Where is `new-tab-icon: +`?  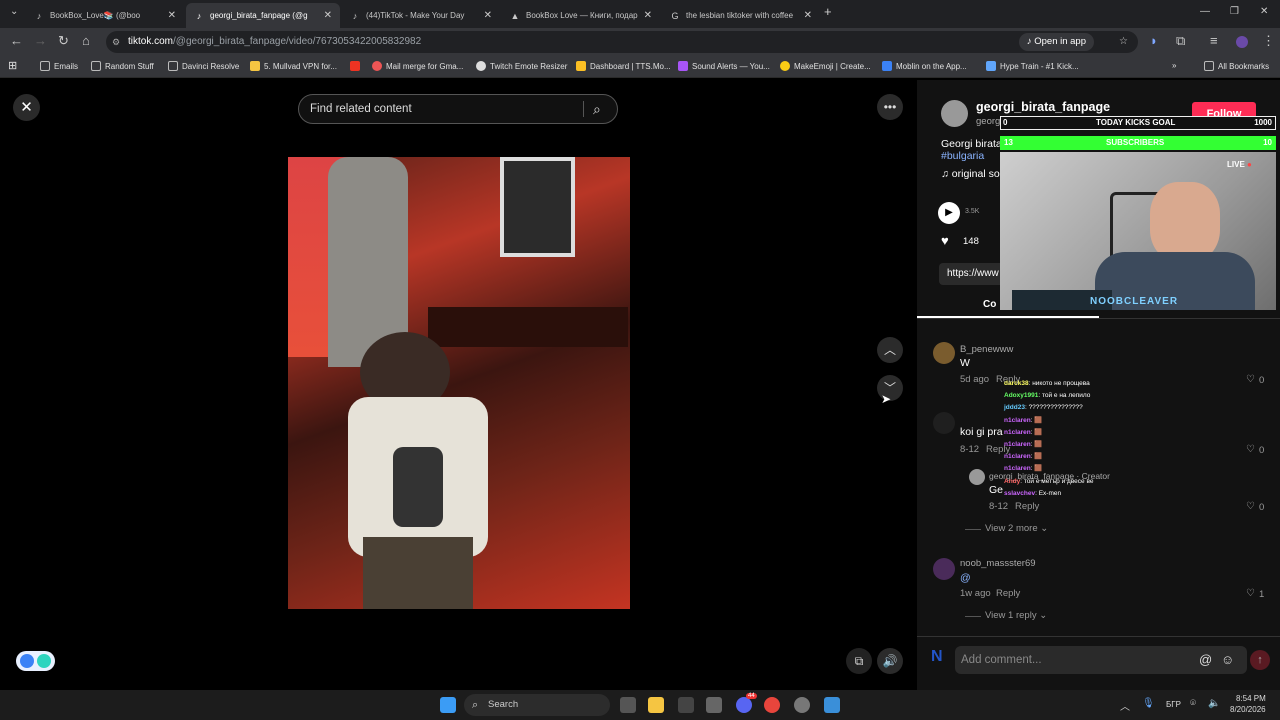
new-tab-icon: + is located at coordinates (828, 11).